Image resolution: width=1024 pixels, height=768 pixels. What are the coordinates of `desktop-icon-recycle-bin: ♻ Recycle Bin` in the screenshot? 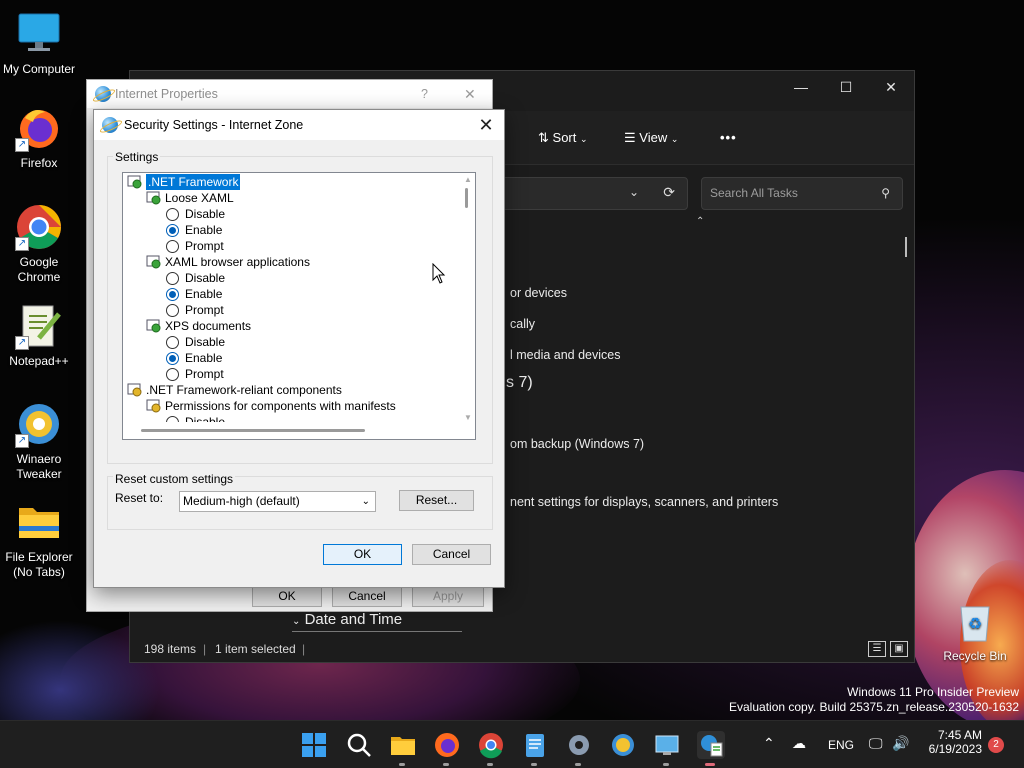 It's located at (975, 630).